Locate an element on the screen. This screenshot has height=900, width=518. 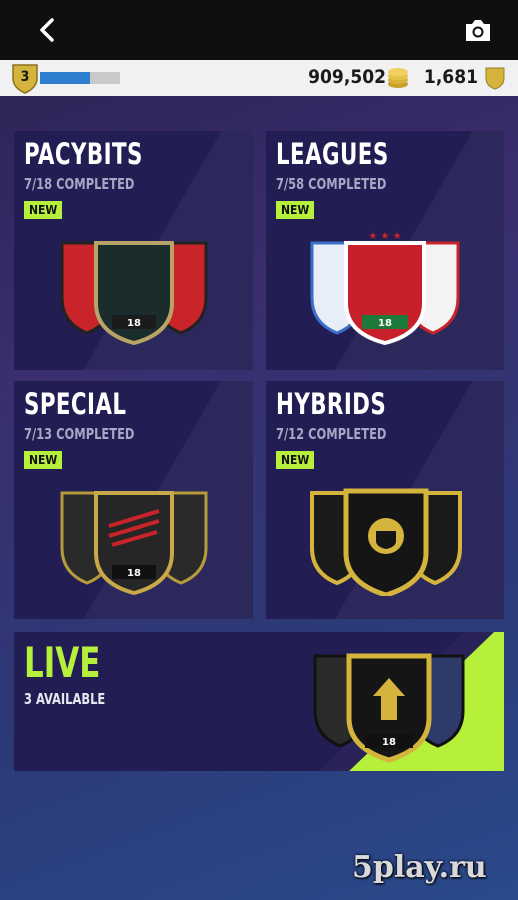
points-count: 1,681 is located at coordinates (450, 77).